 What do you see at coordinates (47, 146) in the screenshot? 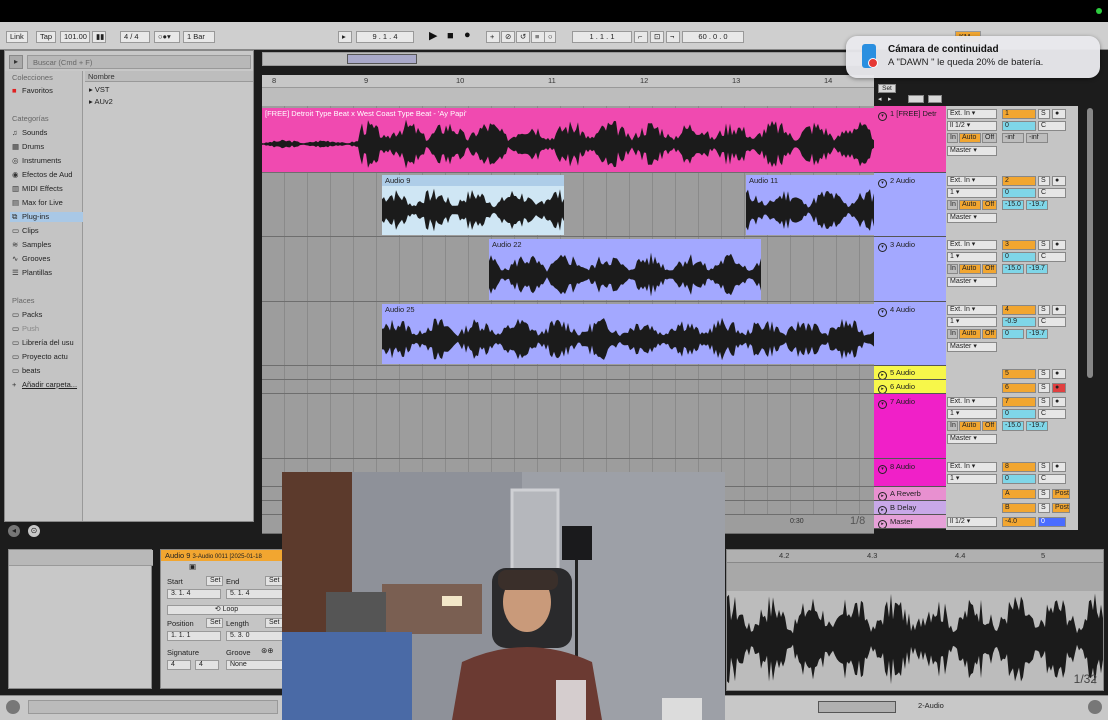
I see `sidebar-item-drums: ▦ Drums` at bounding box center [47, 146].